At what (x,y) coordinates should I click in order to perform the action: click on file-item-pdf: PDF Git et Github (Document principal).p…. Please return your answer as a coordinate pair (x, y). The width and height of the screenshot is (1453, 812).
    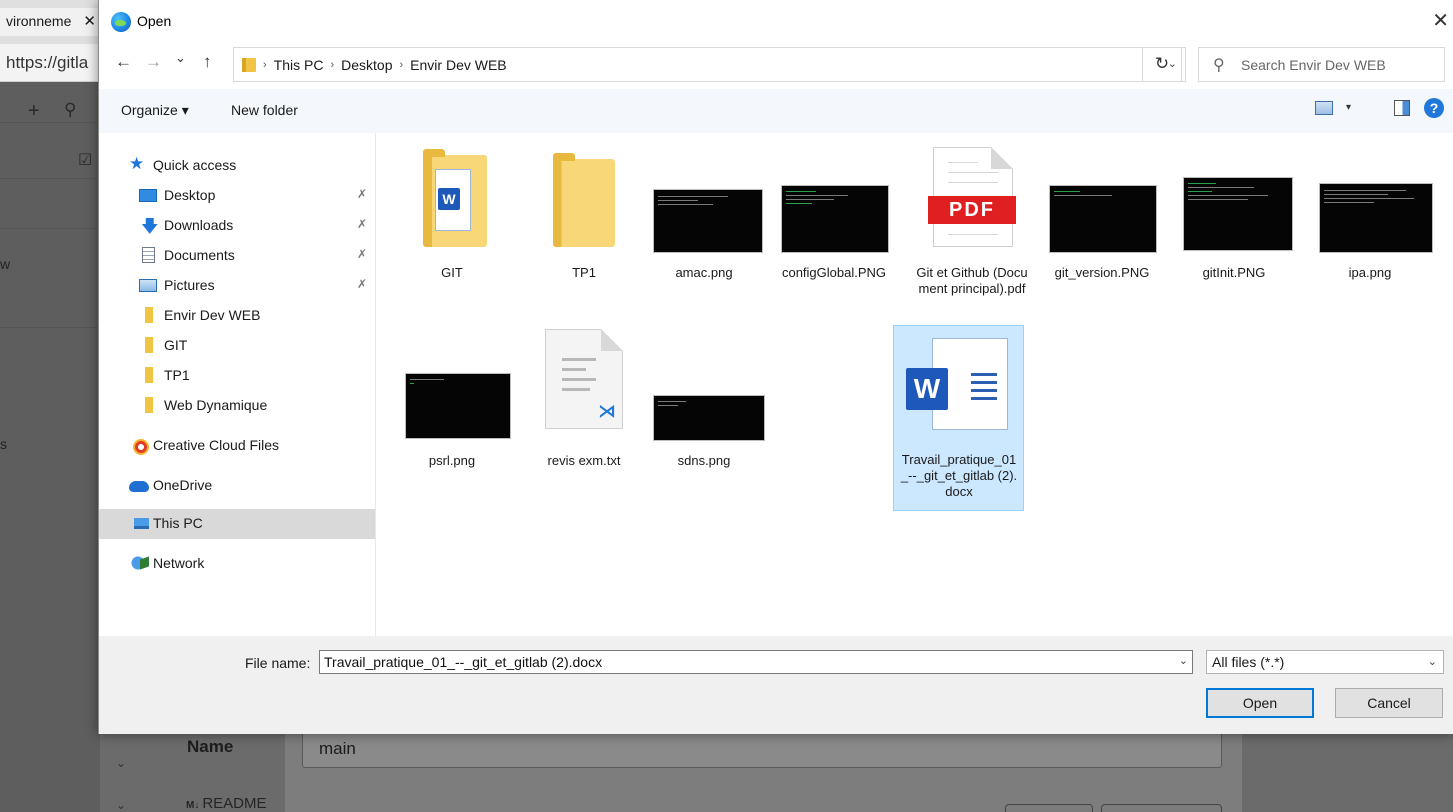
    Looking at the image, I should click on (972, 233).